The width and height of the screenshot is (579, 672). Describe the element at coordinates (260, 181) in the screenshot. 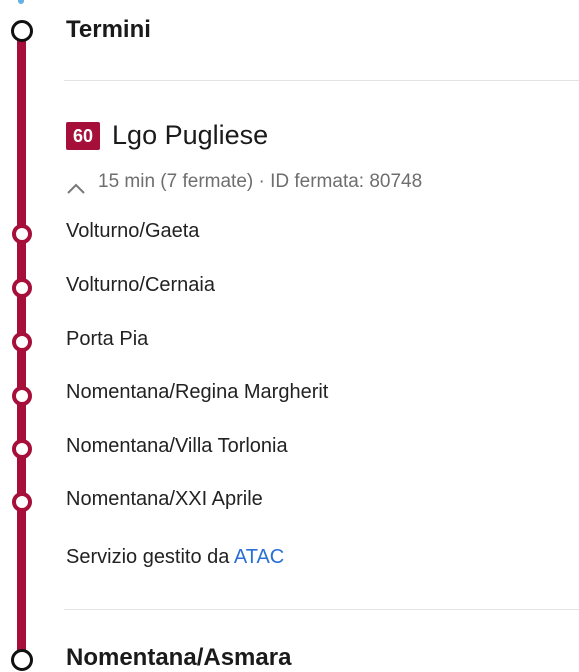

I see `trip-info: 15 min (7 fermate) · ID fermata: 80748` at that location.